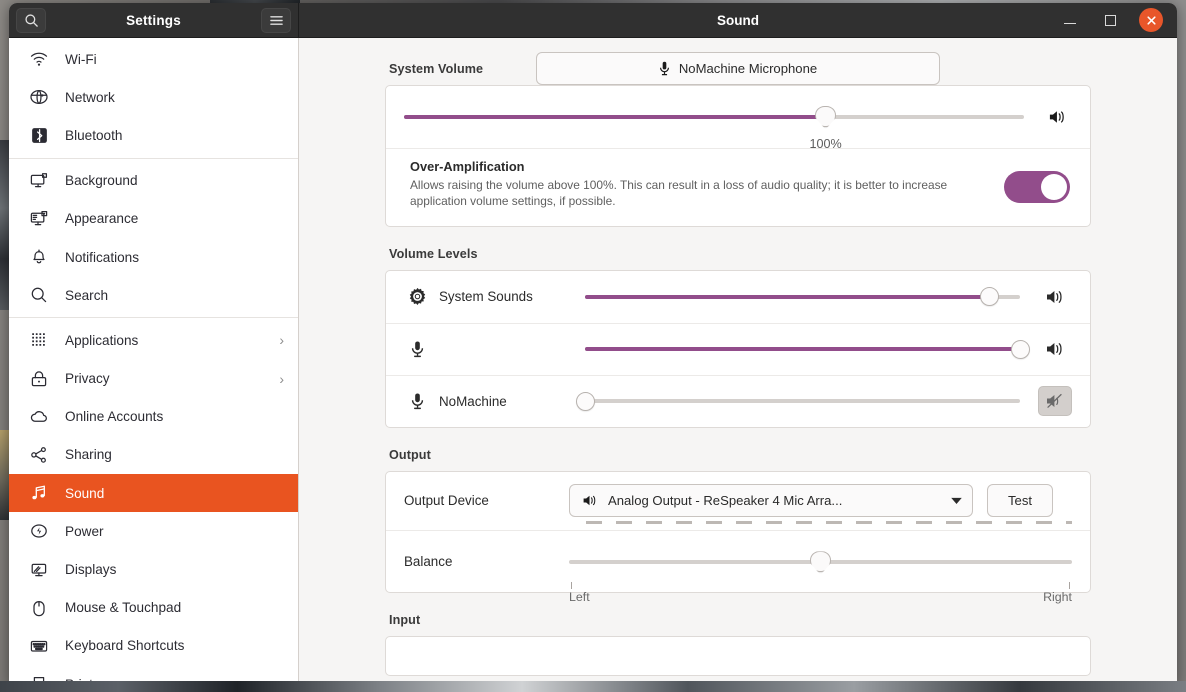 Image resolution: width=1186 pixels, height=692 pixels. I want to click on microphone-icon, so click(417, 349).